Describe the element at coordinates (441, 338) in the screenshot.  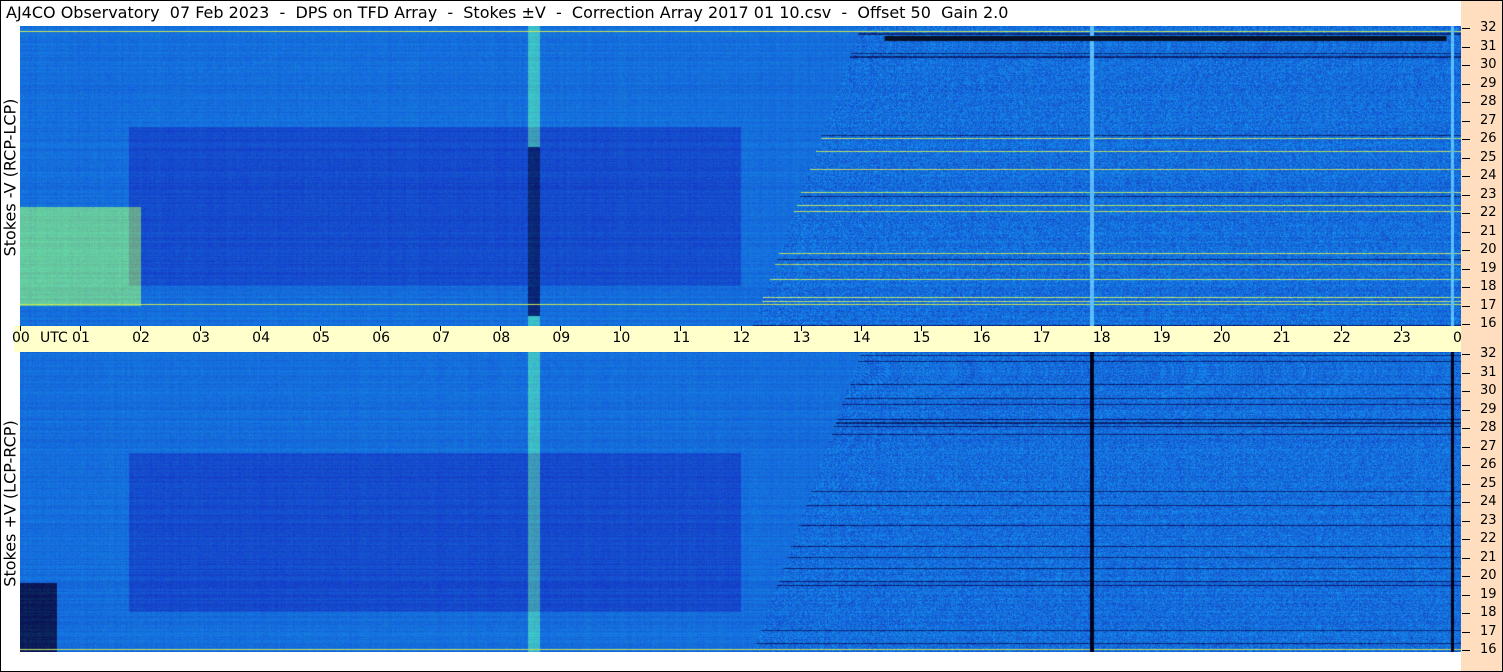
I see `time-tick-label: 07` at that location.